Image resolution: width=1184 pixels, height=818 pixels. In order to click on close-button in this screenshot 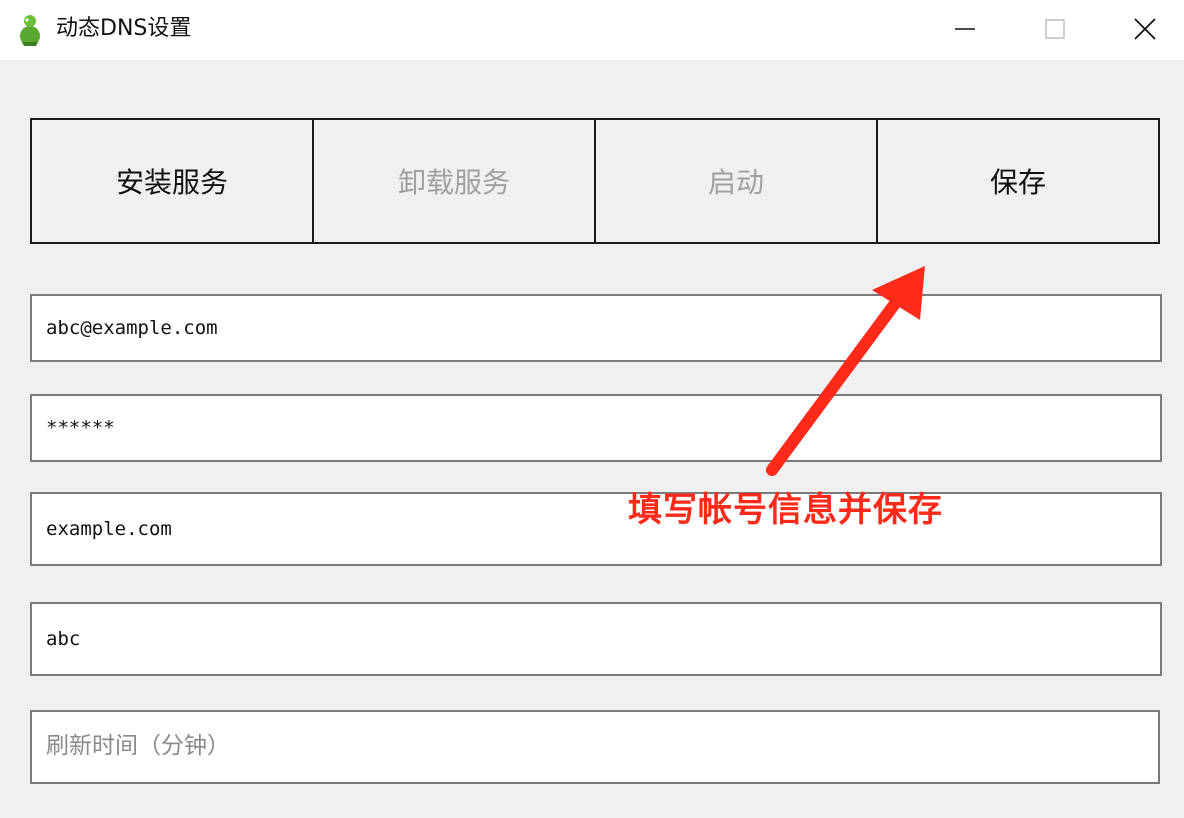, I will do `click(1142, 29)`.